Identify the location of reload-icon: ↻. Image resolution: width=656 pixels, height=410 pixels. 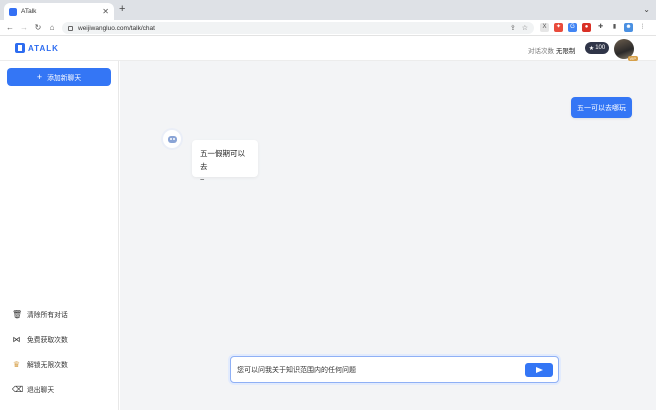
(38, 27).